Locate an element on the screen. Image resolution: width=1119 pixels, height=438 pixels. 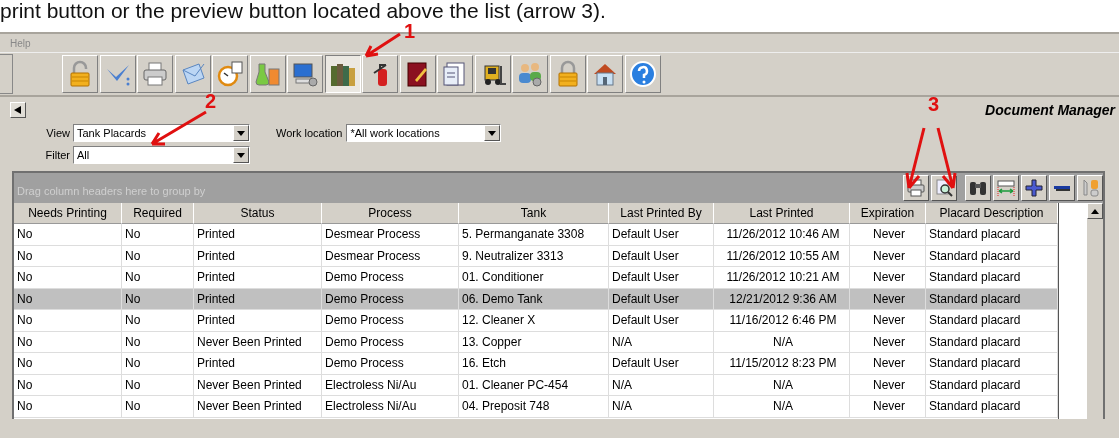
table-row: No No Printed Demo Process 06. Demo Tank Default User 12/21/2012 9:36 AM Never Standard placard is located at coordinates (536, 299).